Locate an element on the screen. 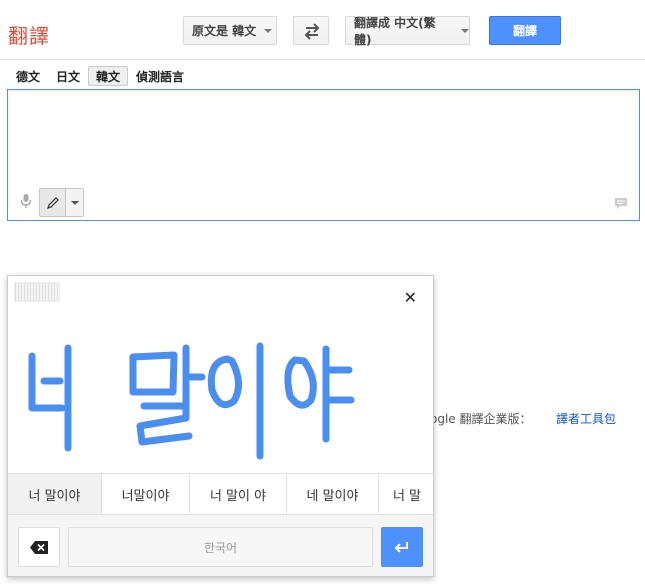  tab-korean: 韓文 is located at coordinates (108, 76).